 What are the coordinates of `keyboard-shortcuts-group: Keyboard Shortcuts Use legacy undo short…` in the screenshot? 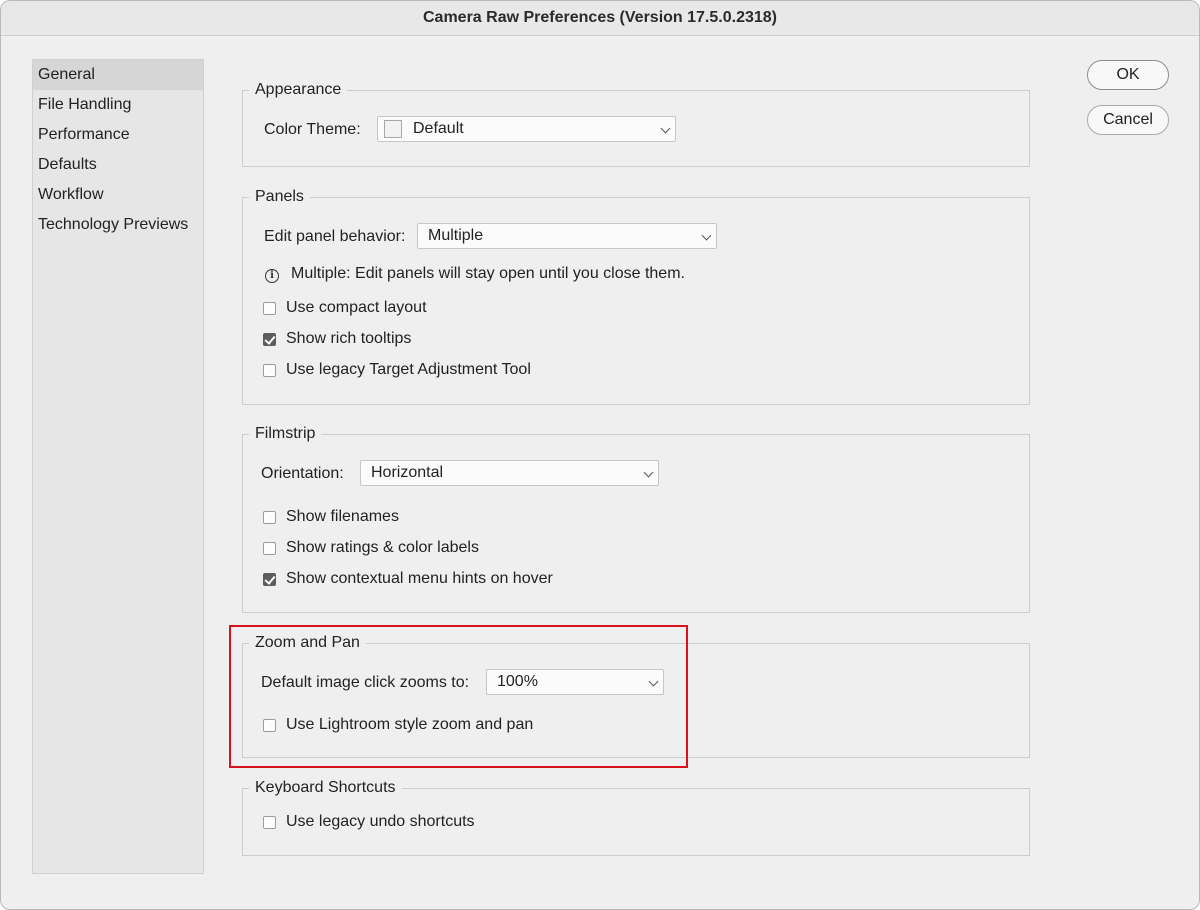 It's located at (636, 817).